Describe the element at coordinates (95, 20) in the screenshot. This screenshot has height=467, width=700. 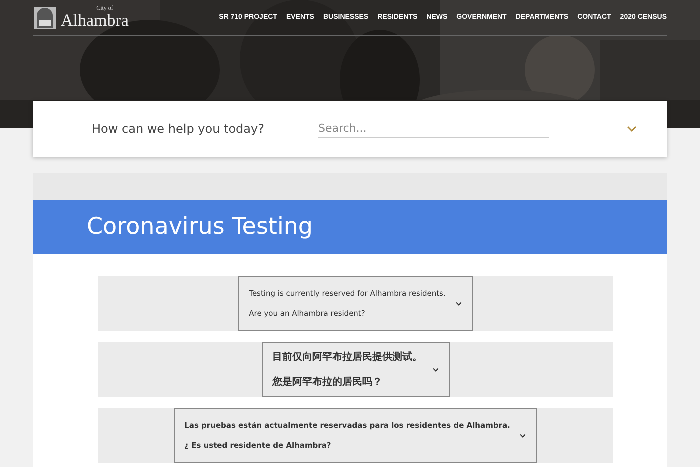
I see `logo-name: Alhambra` at that location.